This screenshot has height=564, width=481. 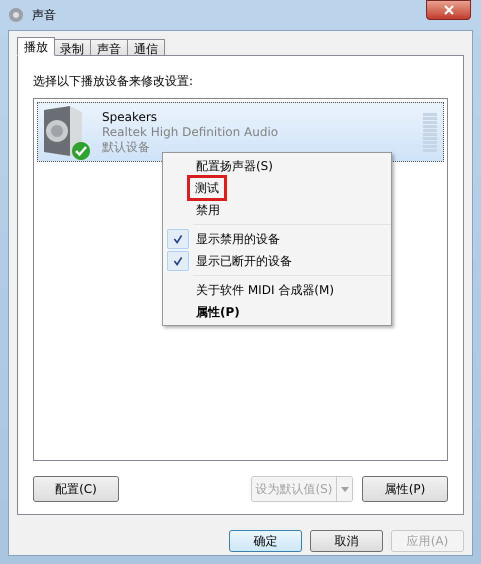 What do you see at coordinates (146, 47) in the screenshot?
I see `tab: 通信` at bounding box center [146, 47].